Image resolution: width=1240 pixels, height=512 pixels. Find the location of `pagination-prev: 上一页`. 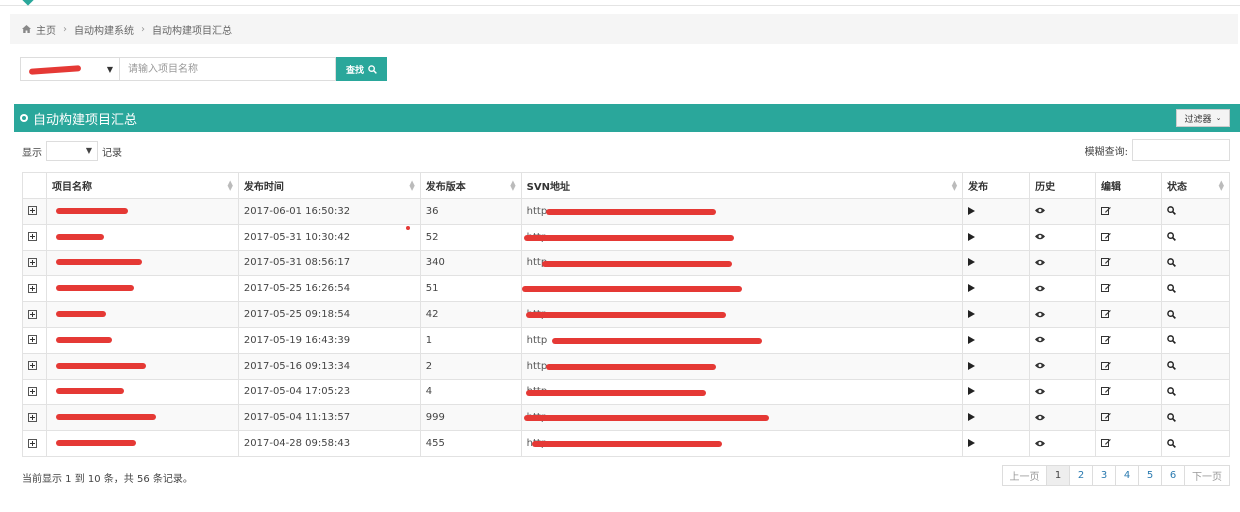

pagination-prev: 上一页 is located at coordinates (1025, 475).